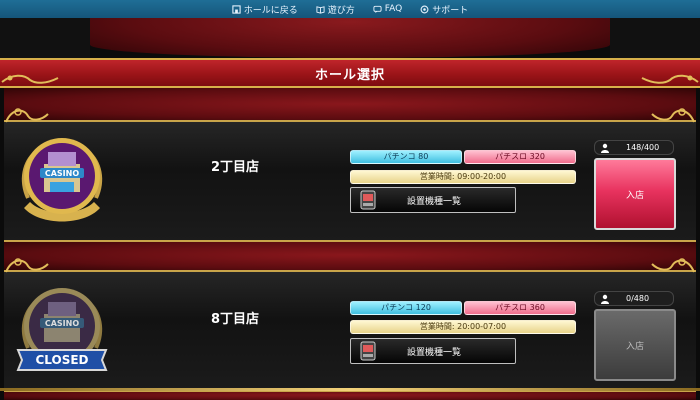 The image size is (700, 400). I want to click on pachislot-count-pill: パチスロ 360, so click(520, 308).